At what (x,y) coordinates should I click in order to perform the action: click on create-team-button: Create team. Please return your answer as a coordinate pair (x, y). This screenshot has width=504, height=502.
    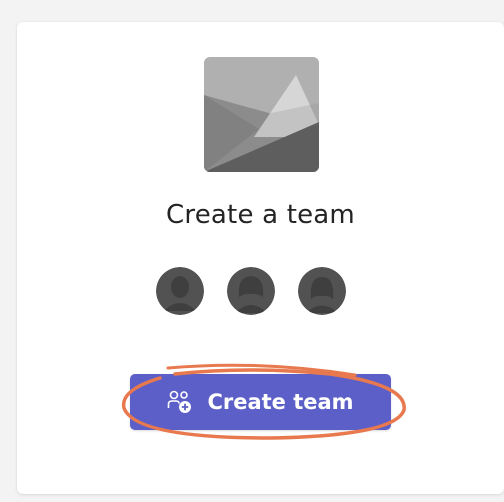
    Looking at the image, I should click on (260, 402).